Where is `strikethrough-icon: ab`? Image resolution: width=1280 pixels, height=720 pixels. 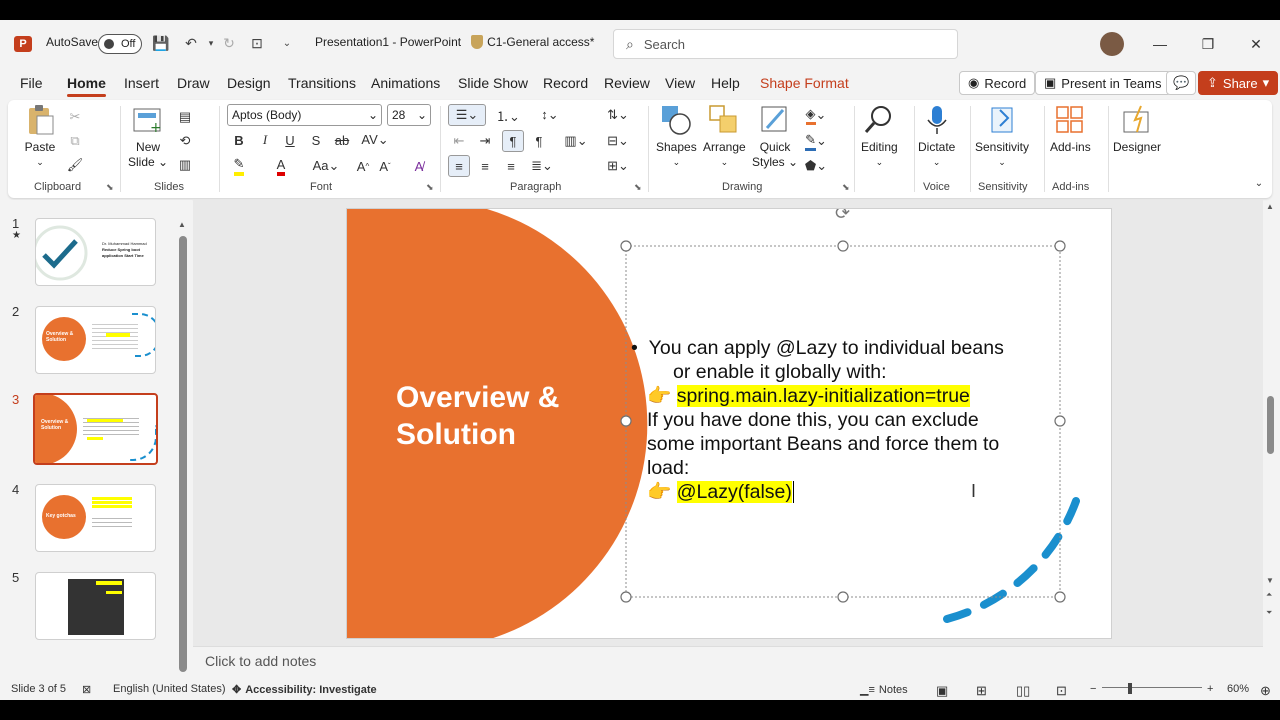 strikethrough-icon: ab is located at coordinates (342, 140).